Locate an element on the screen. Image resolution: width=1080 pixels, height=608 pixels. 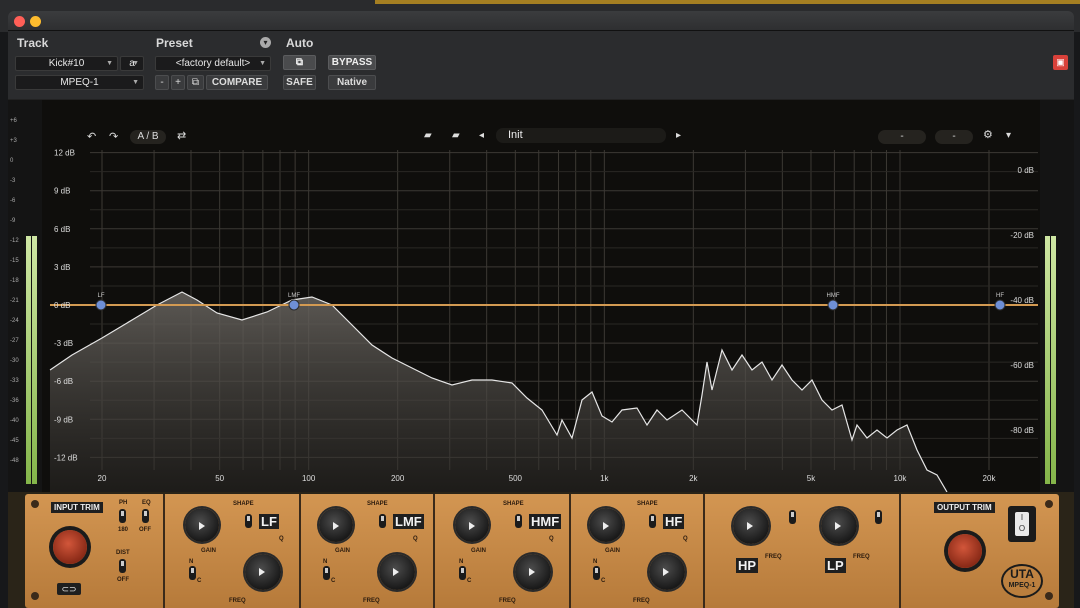
preset-next-button: + is located at coordinates (178, 82).